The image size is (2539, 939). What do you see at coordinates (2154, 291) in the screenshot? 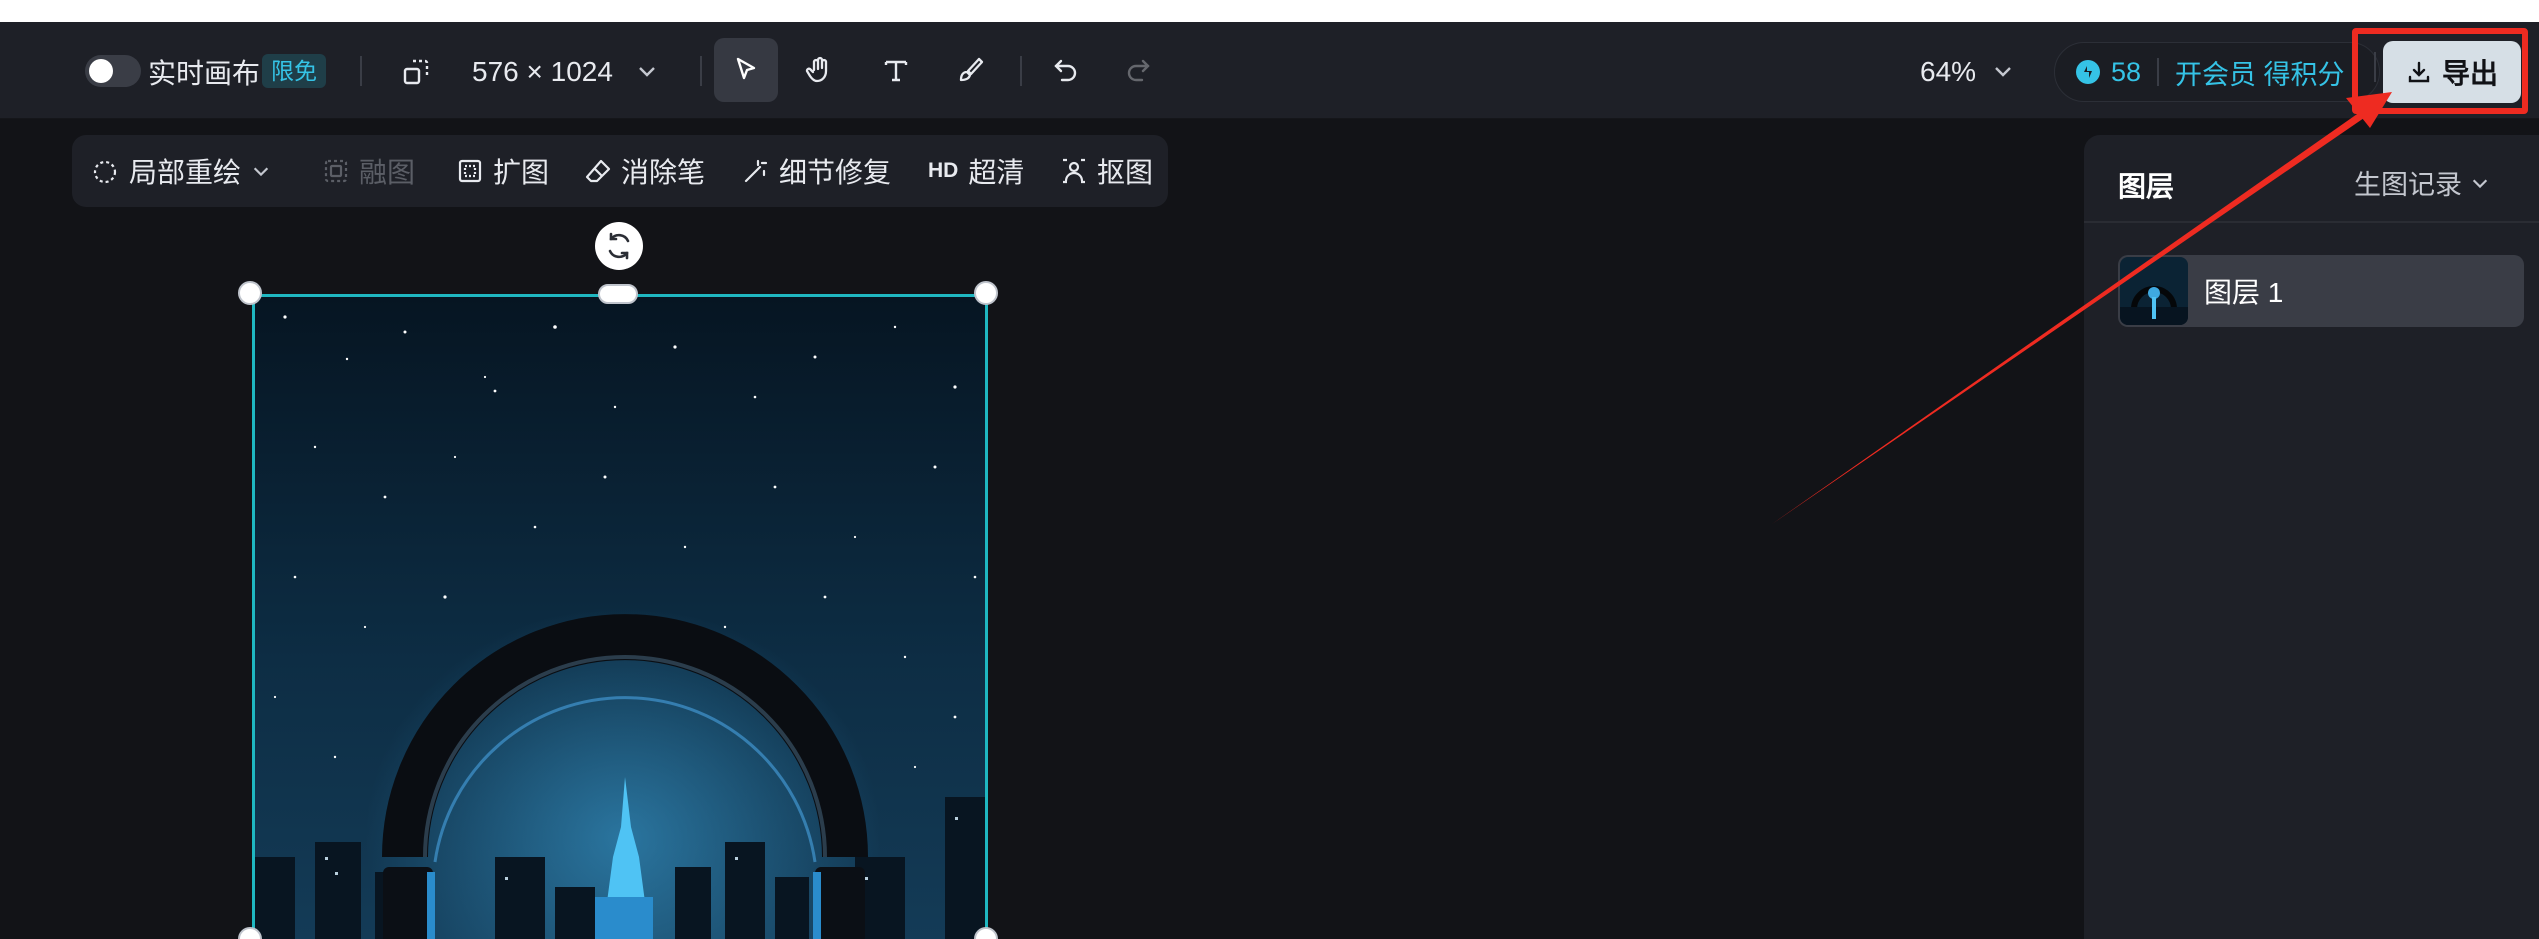
I see `layer-thumbnail` at bounding box center [2154, 291].